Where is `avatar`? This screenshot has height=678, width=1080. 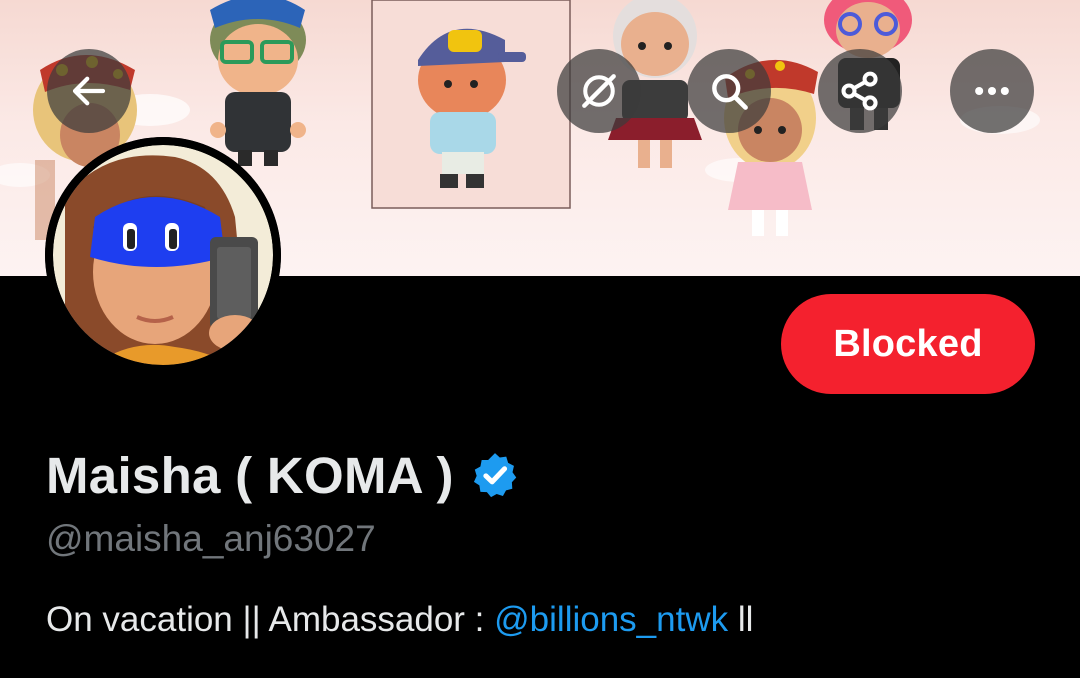
avatar is located at coordinates (163, 255).